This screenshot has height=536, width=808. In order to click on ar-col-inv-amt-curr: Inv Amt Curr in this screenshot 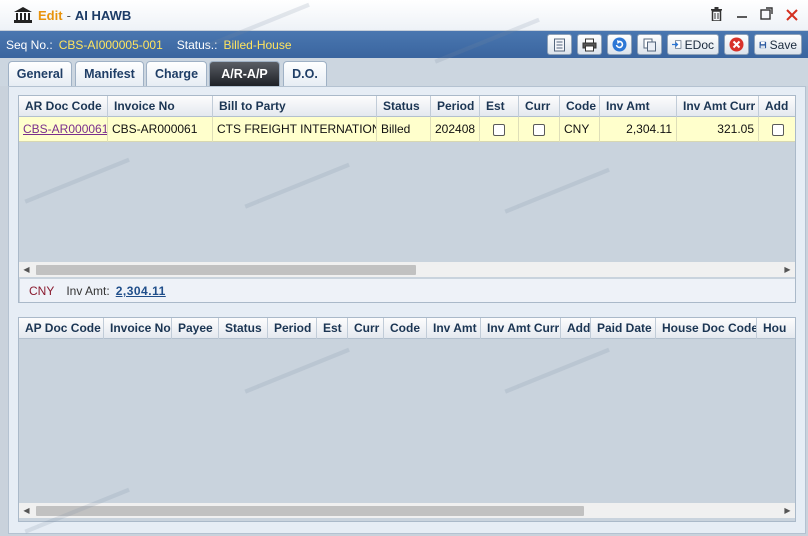, I will do `click(718, 106)`.